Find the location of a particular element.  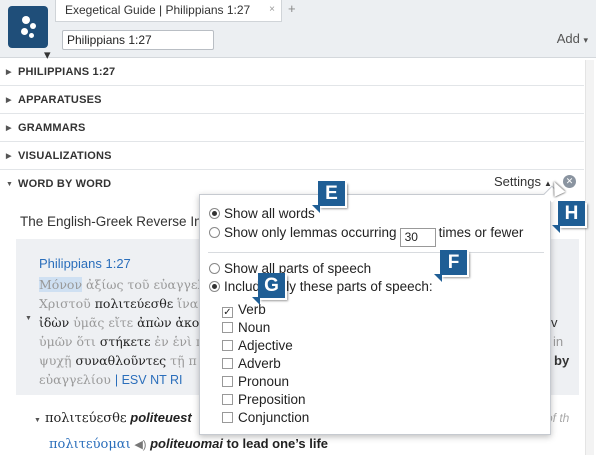

greek-word: πολιτεύεσθε is located at coordinates (134, 303).